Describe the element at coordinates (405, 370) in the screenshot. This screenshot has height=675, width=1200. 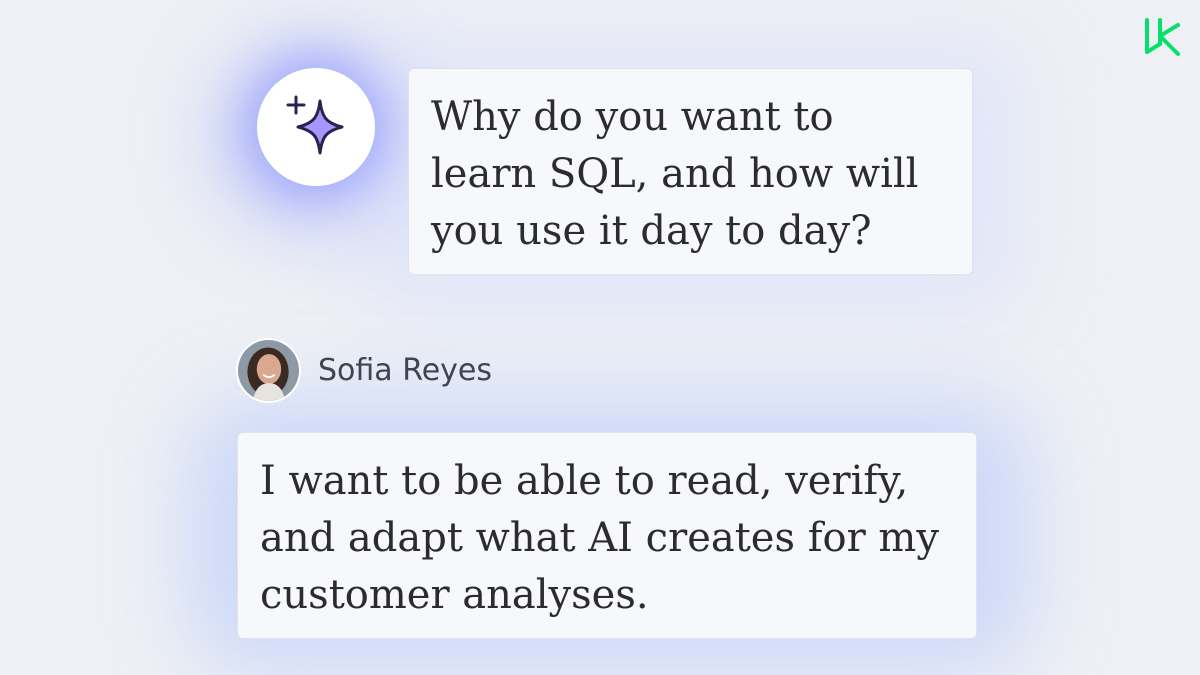
I see `user-name: Sofia Reyes` at that location.